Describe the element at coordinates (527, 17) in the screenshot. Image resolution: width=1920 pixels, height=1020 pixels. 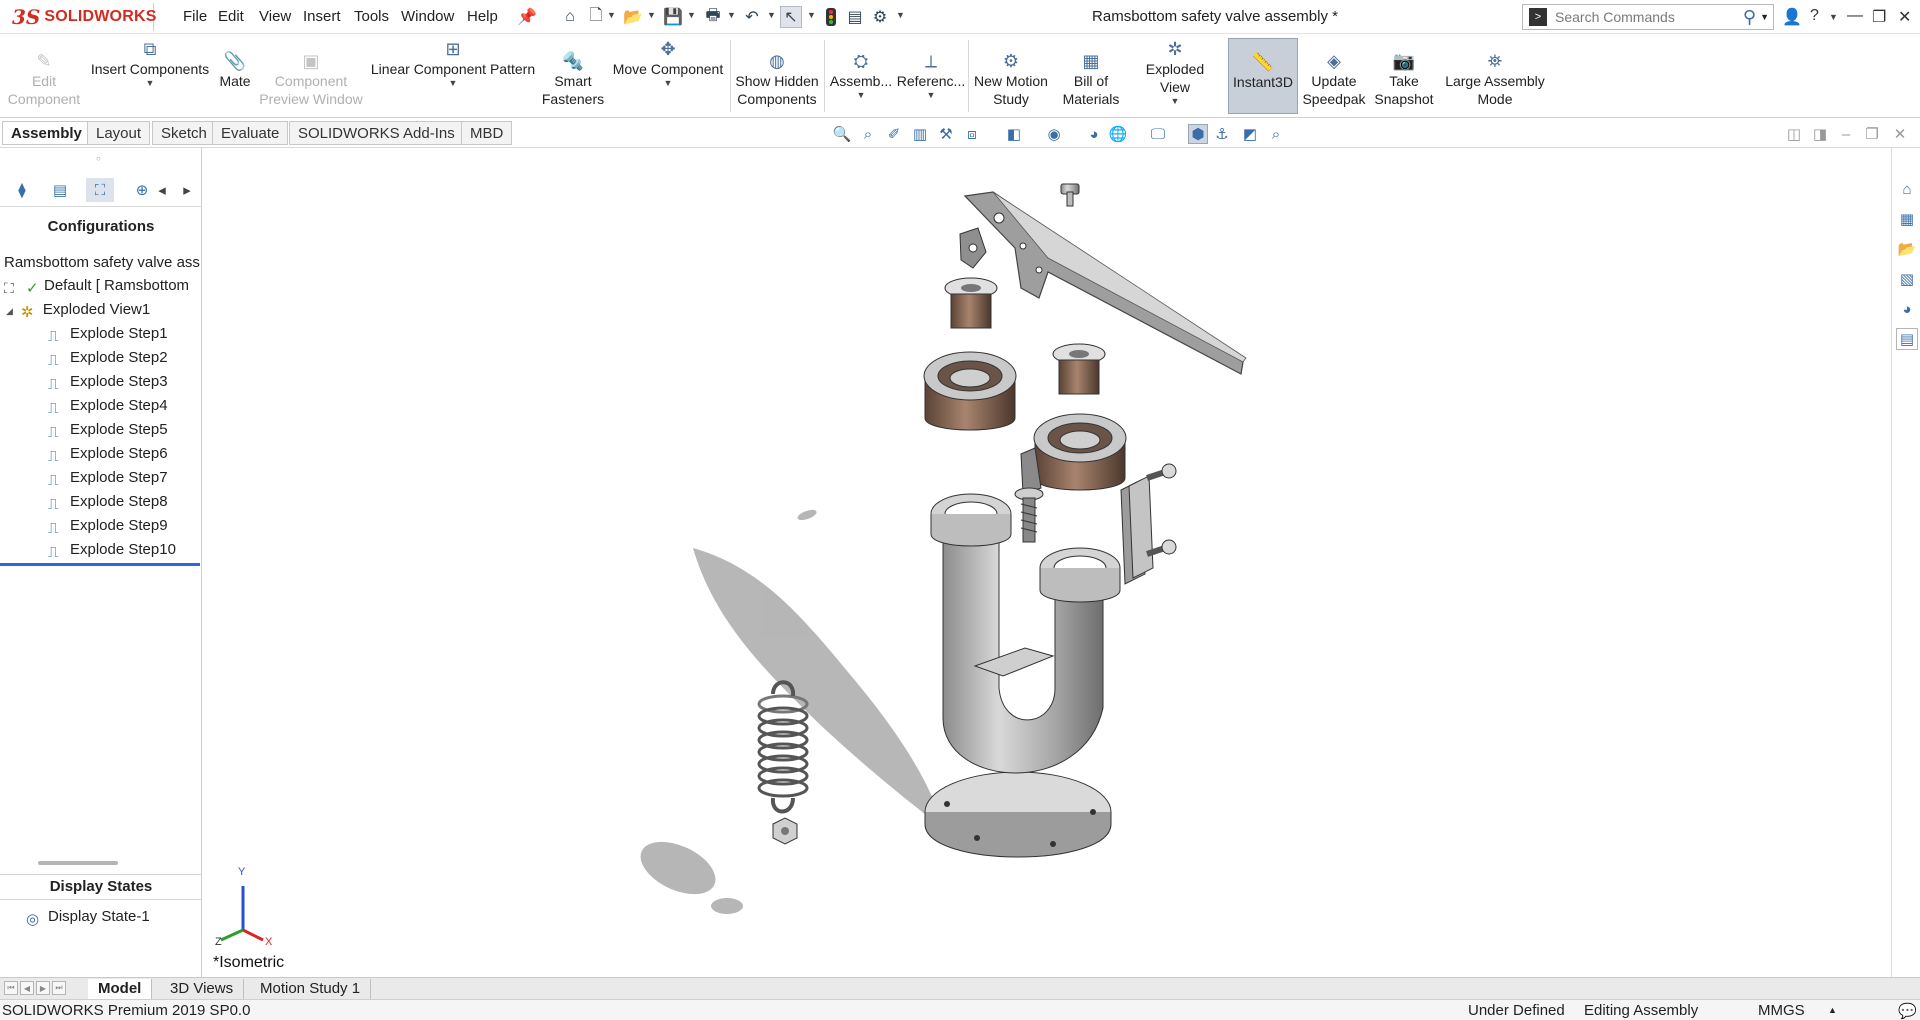
I see `pin-menu-icon: 📌` at that location.